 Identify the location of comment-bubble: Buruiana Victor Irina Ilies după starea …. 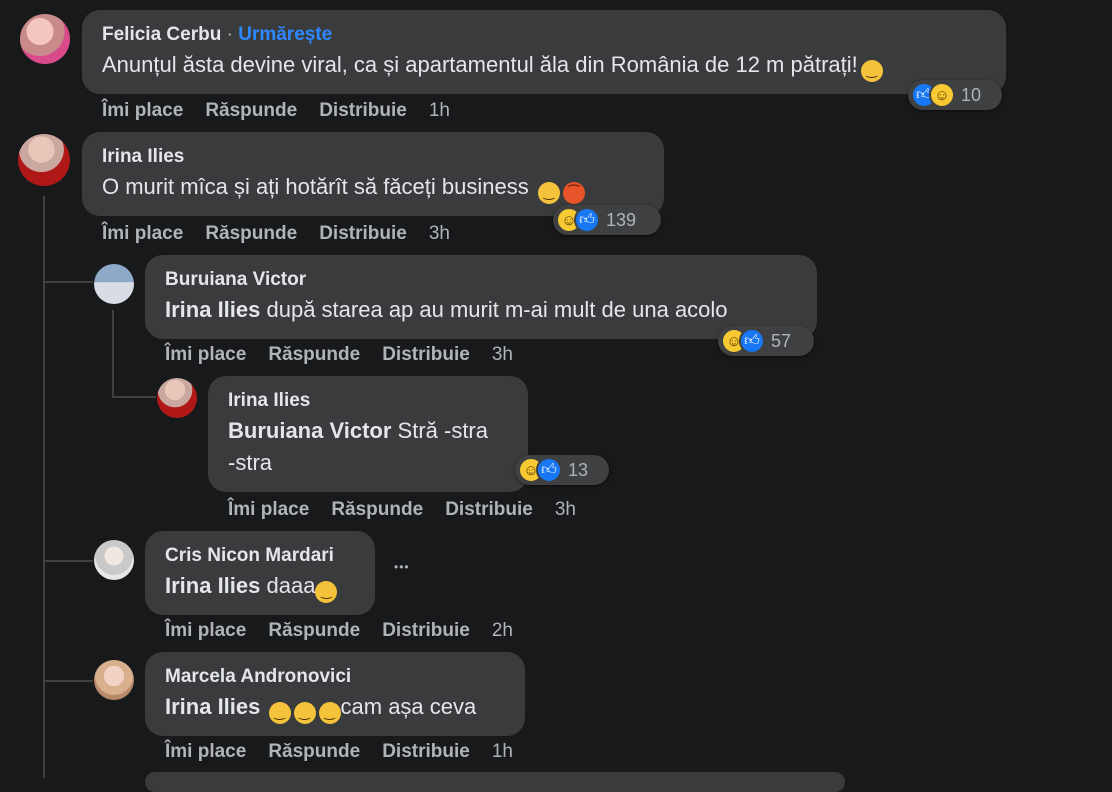
(481, 297).